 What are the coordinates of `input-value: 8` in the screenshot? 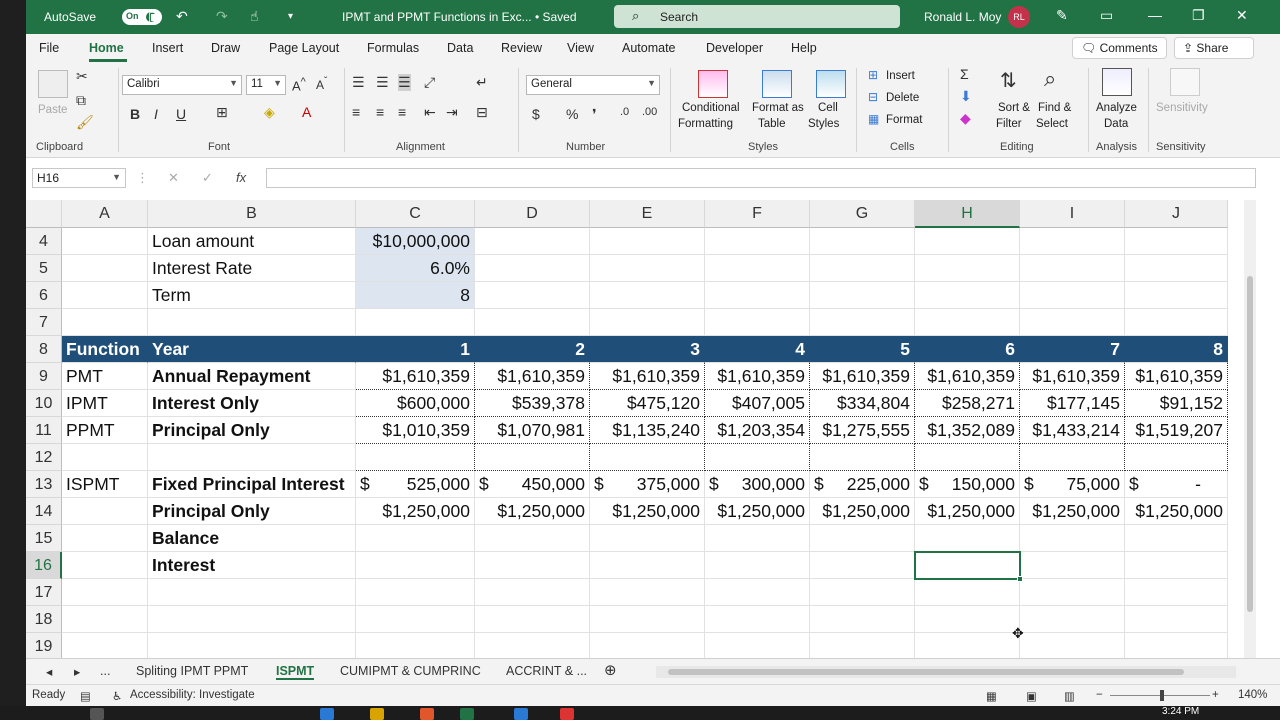 It's located at (415, 295).